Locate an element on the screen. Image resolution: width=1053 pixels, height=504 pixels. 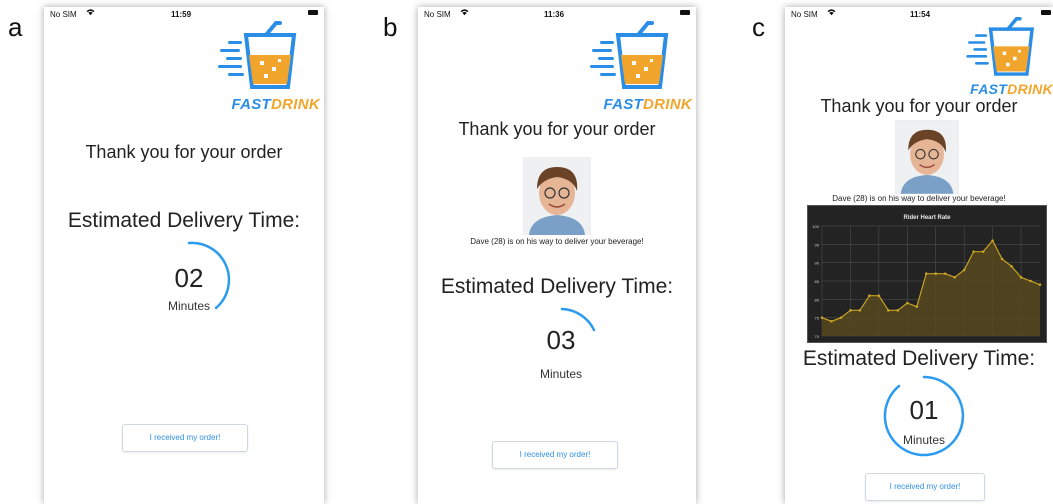
panel-label-c: c is located at coordinates (758, 27).